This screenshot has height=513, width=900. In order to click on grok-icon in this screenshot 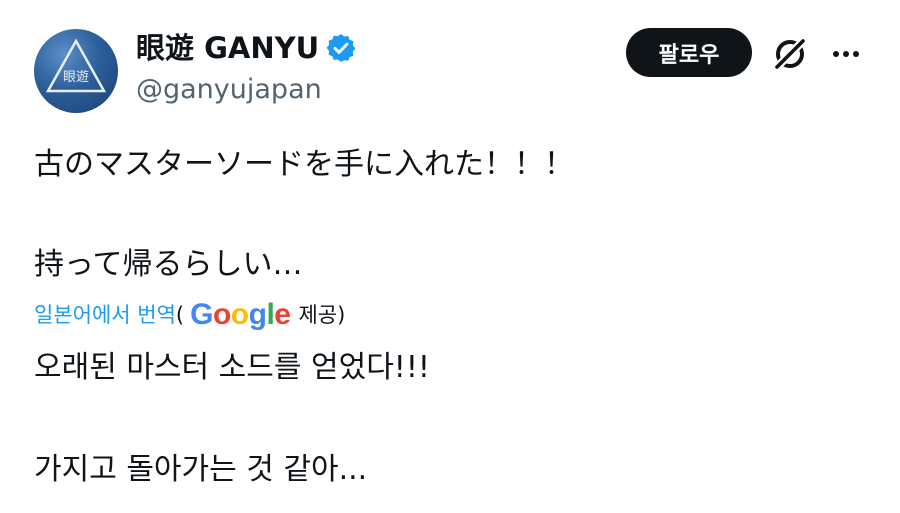, I will do `click(790, 54)`.